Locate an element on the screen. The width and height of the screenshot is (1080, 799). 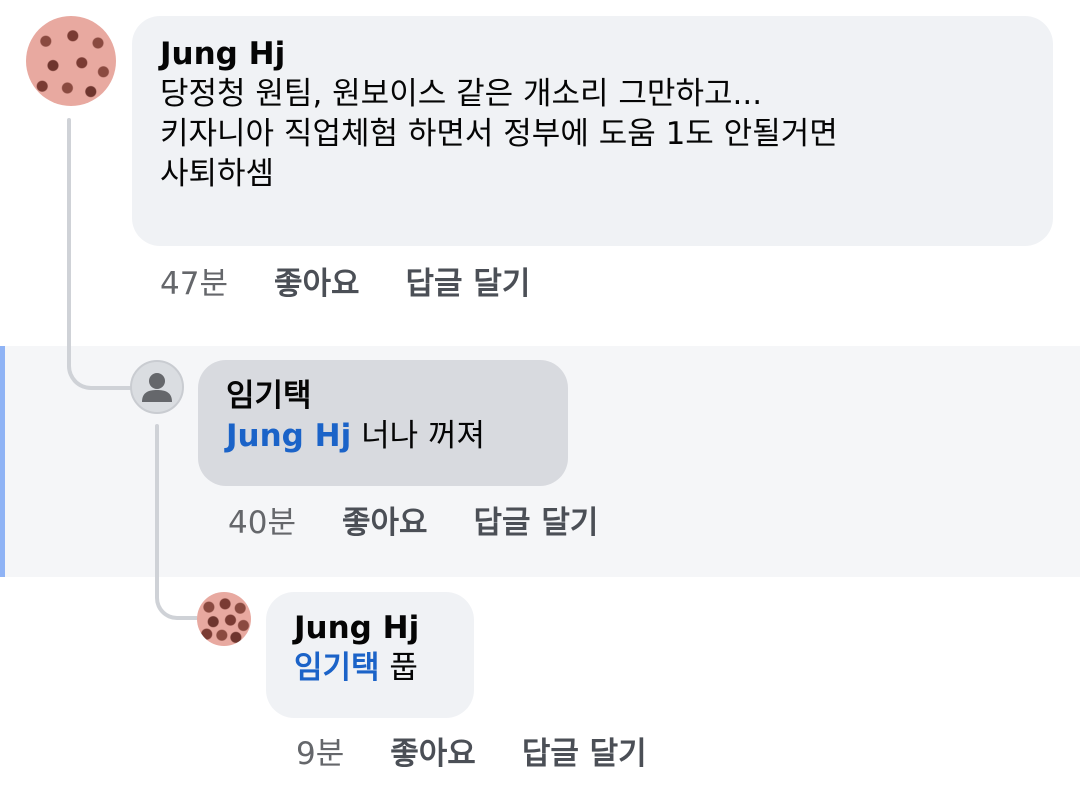
comment-bubble: 임기택 Jung Hj 너나 꺼져 is located at coordinates (383, 423).